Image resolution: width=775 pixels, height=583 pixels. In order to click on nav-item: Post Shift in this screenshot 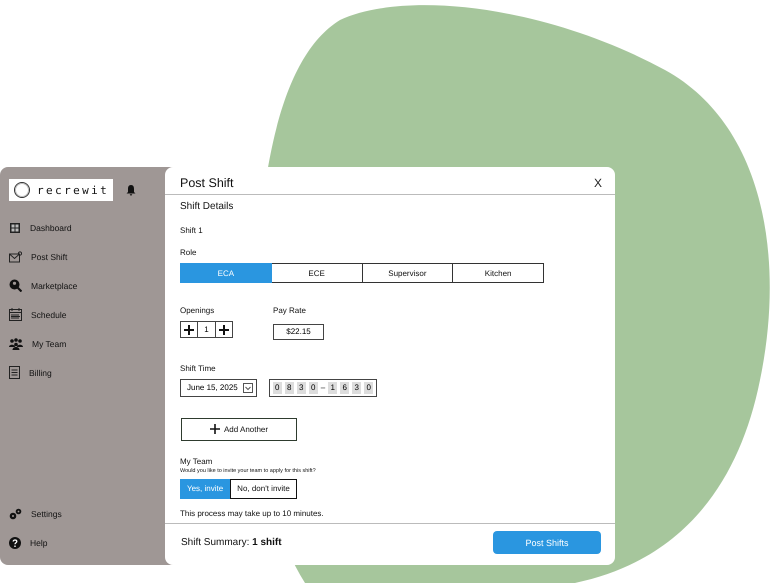, I will do `click(49, 257)`.